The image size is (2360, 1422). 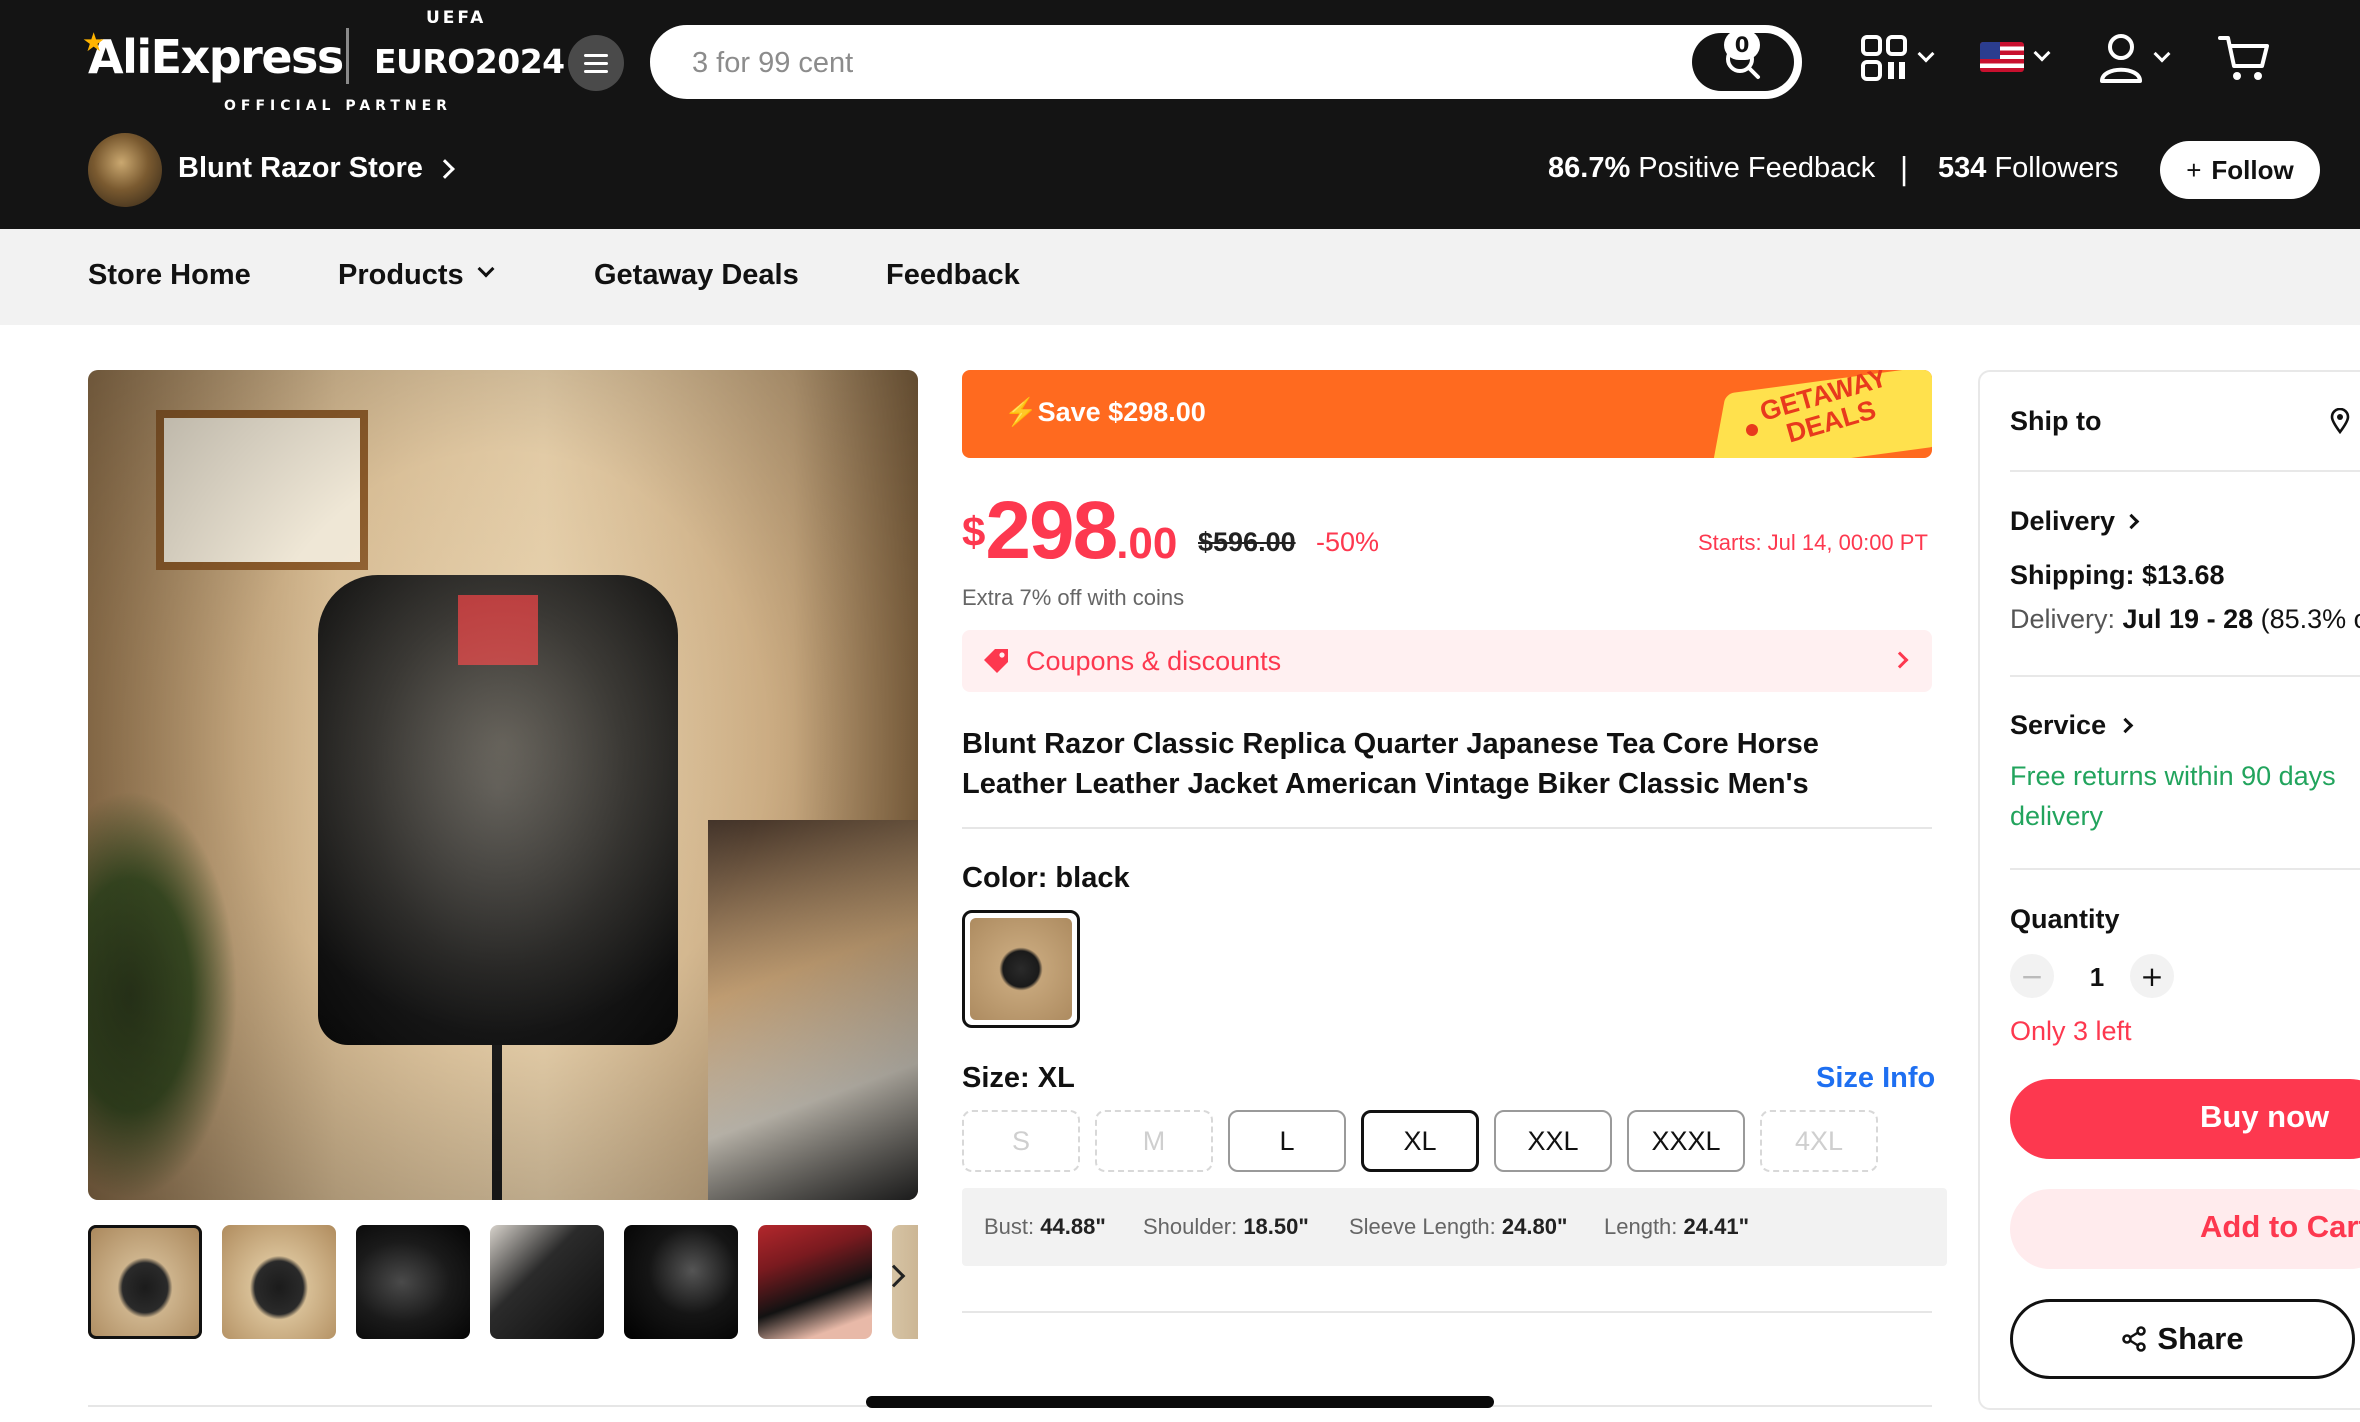 I want to click on quantity-label: Quantity, so click(x=2065, y=919).